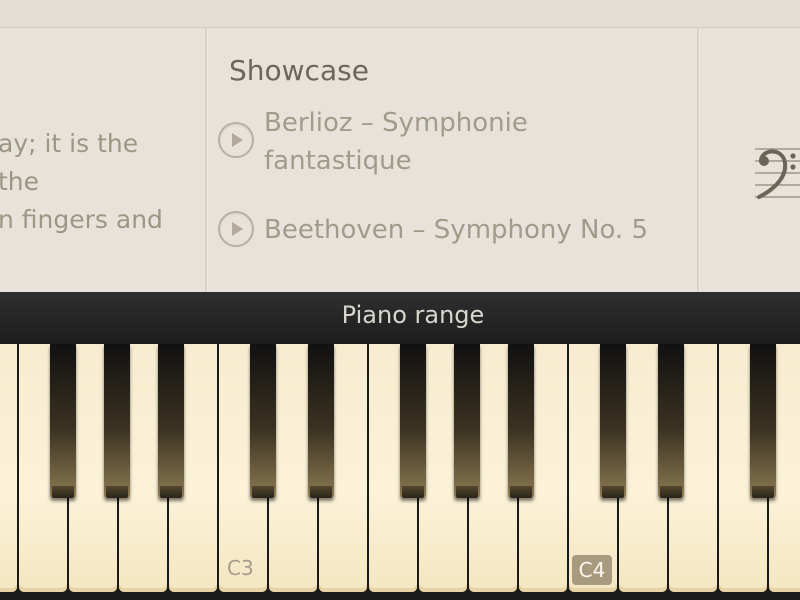  Describe the element at coordinates (240, 568) in the screenshot. I see `key-label-c3: C3` at that location.